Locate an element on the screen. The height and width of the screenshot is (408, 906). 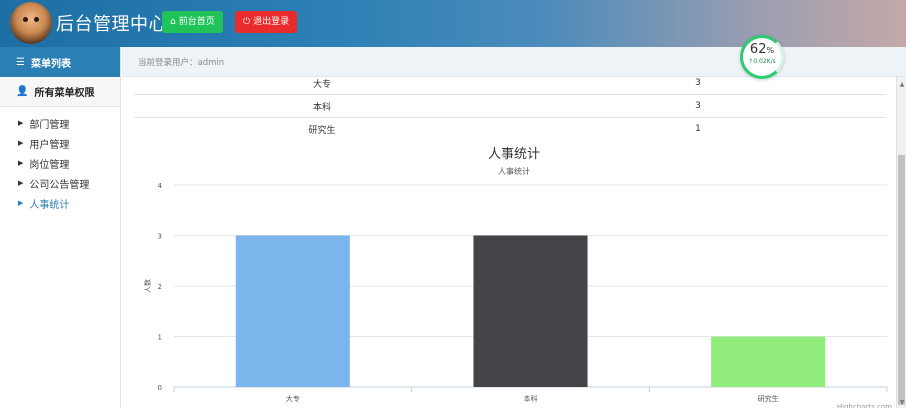
y-axis-label: 人数 is located at coordinates (147, 286).